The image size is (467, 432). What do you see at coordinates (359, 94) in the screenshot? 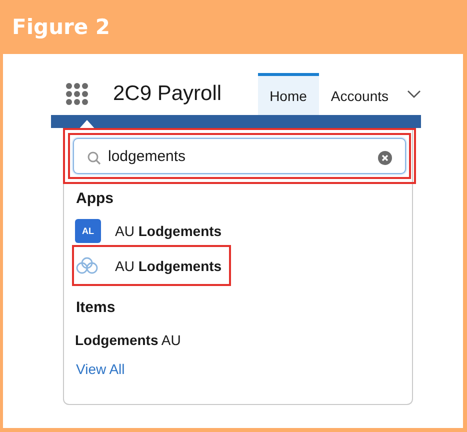
I see `nav-tab: Accounts` at bounding box center [359, 94].